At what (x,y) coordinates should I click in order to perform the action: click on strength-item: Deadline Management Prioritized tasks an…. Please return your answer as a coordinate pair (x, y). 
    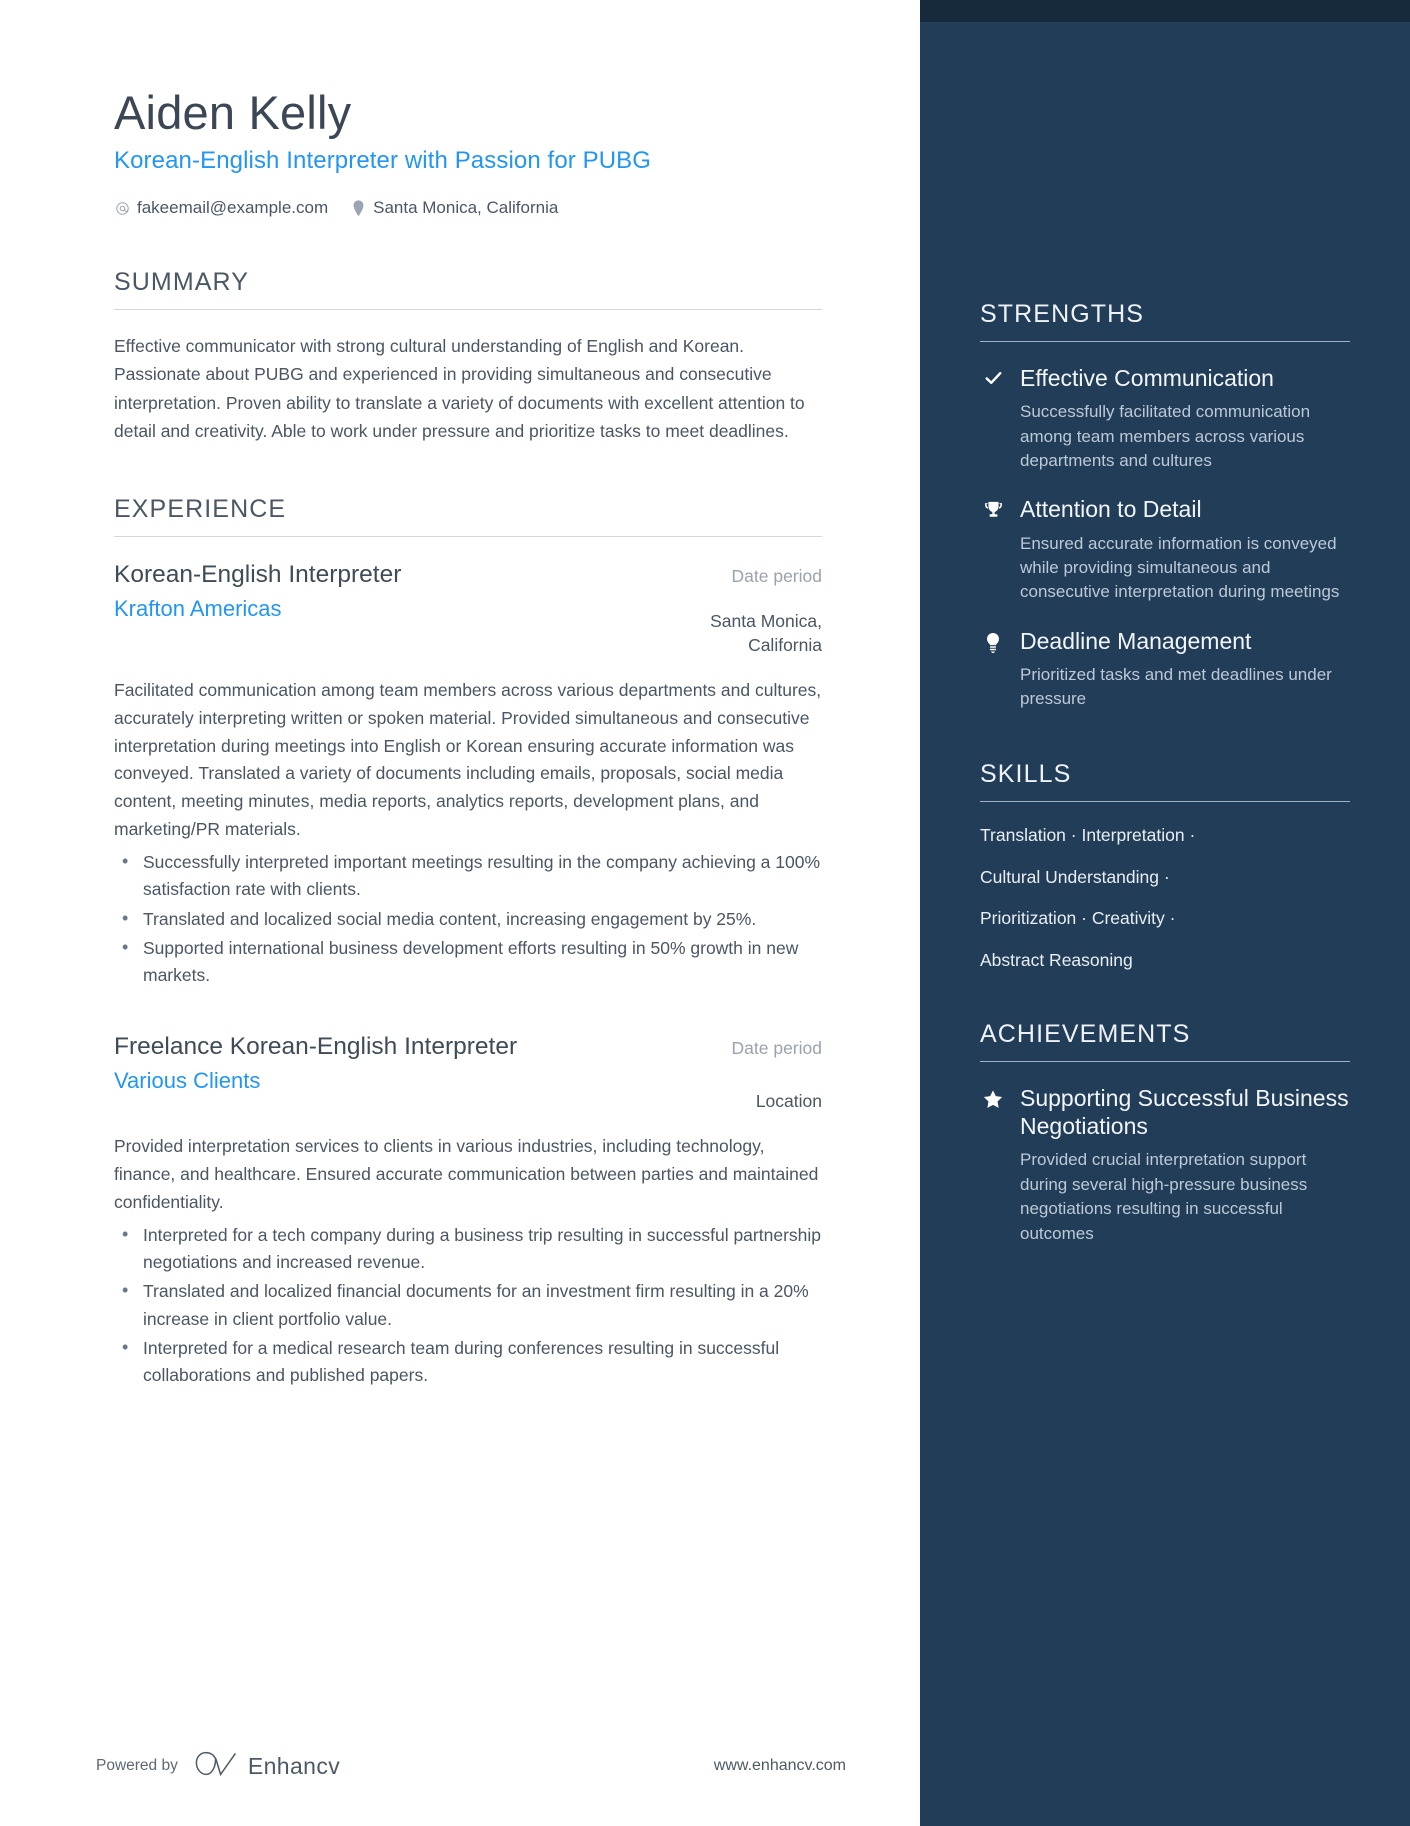
    Looking at the image, I should click on (1165, 669).